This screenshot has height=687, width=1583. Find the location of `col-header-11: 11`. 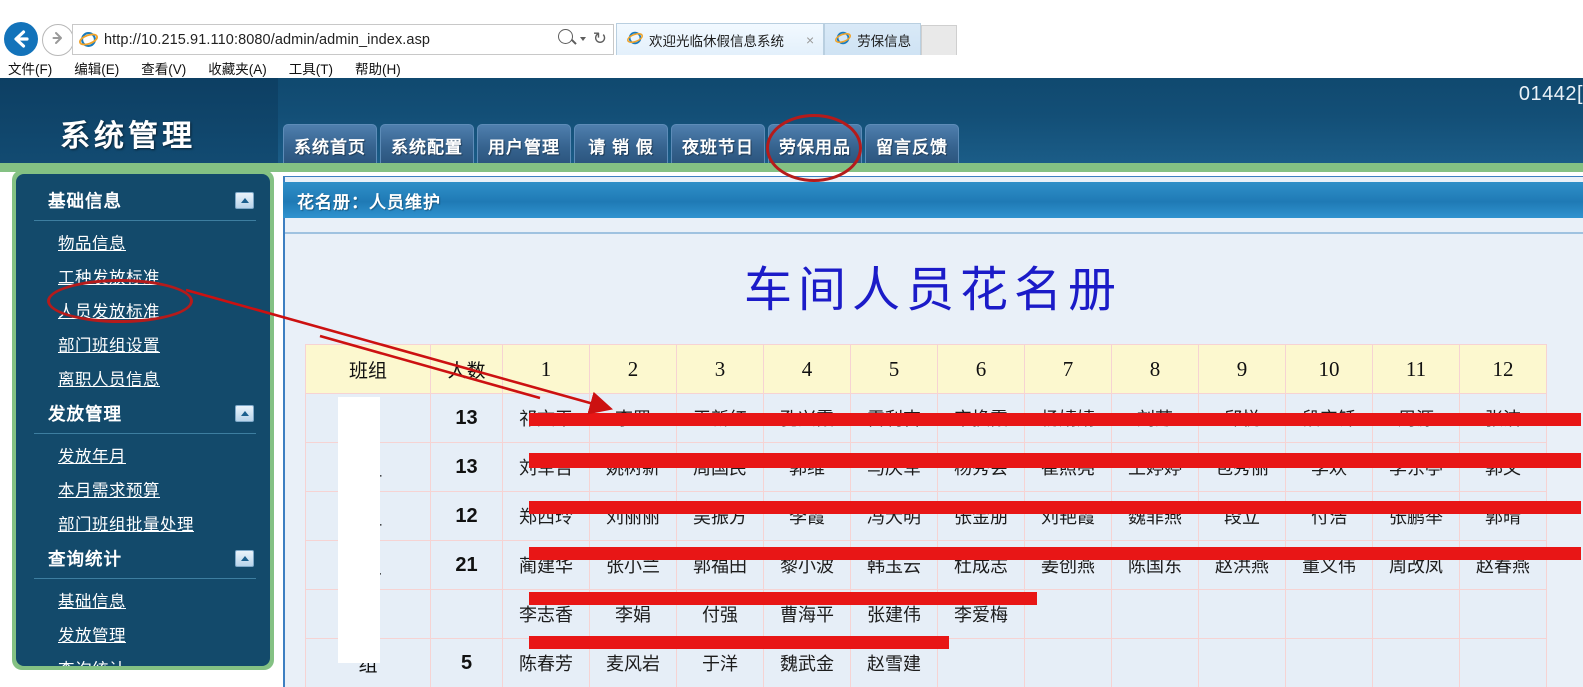

col-header-11: 11 is located at coordinates (1416, 369).